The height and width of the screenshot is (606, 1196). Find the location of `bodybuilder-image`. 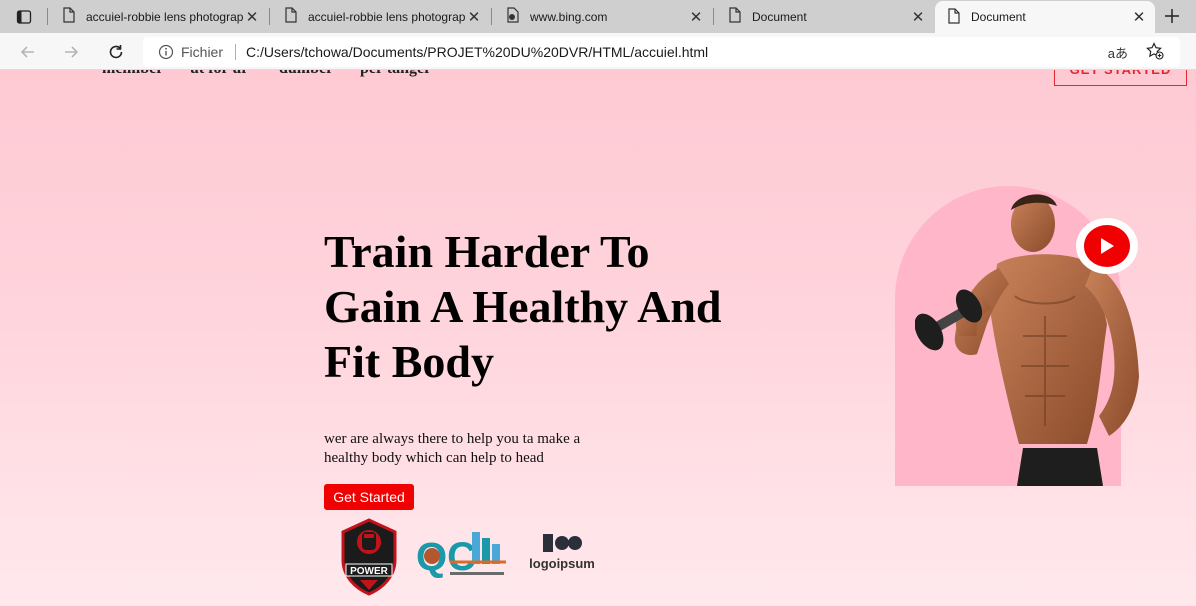

bodybuilder-image is located at coordinates (1027, 340).